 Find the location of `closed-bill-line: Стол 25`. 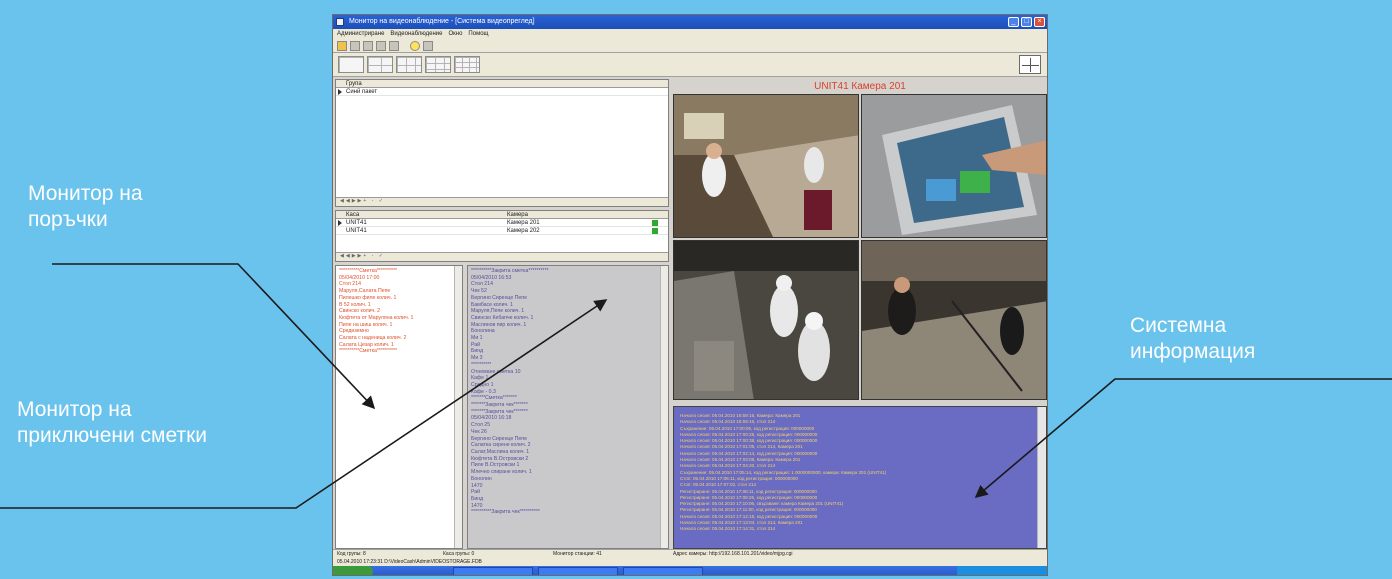

closed-bill-line: Стол 25 is located at coordinates (481, 425).